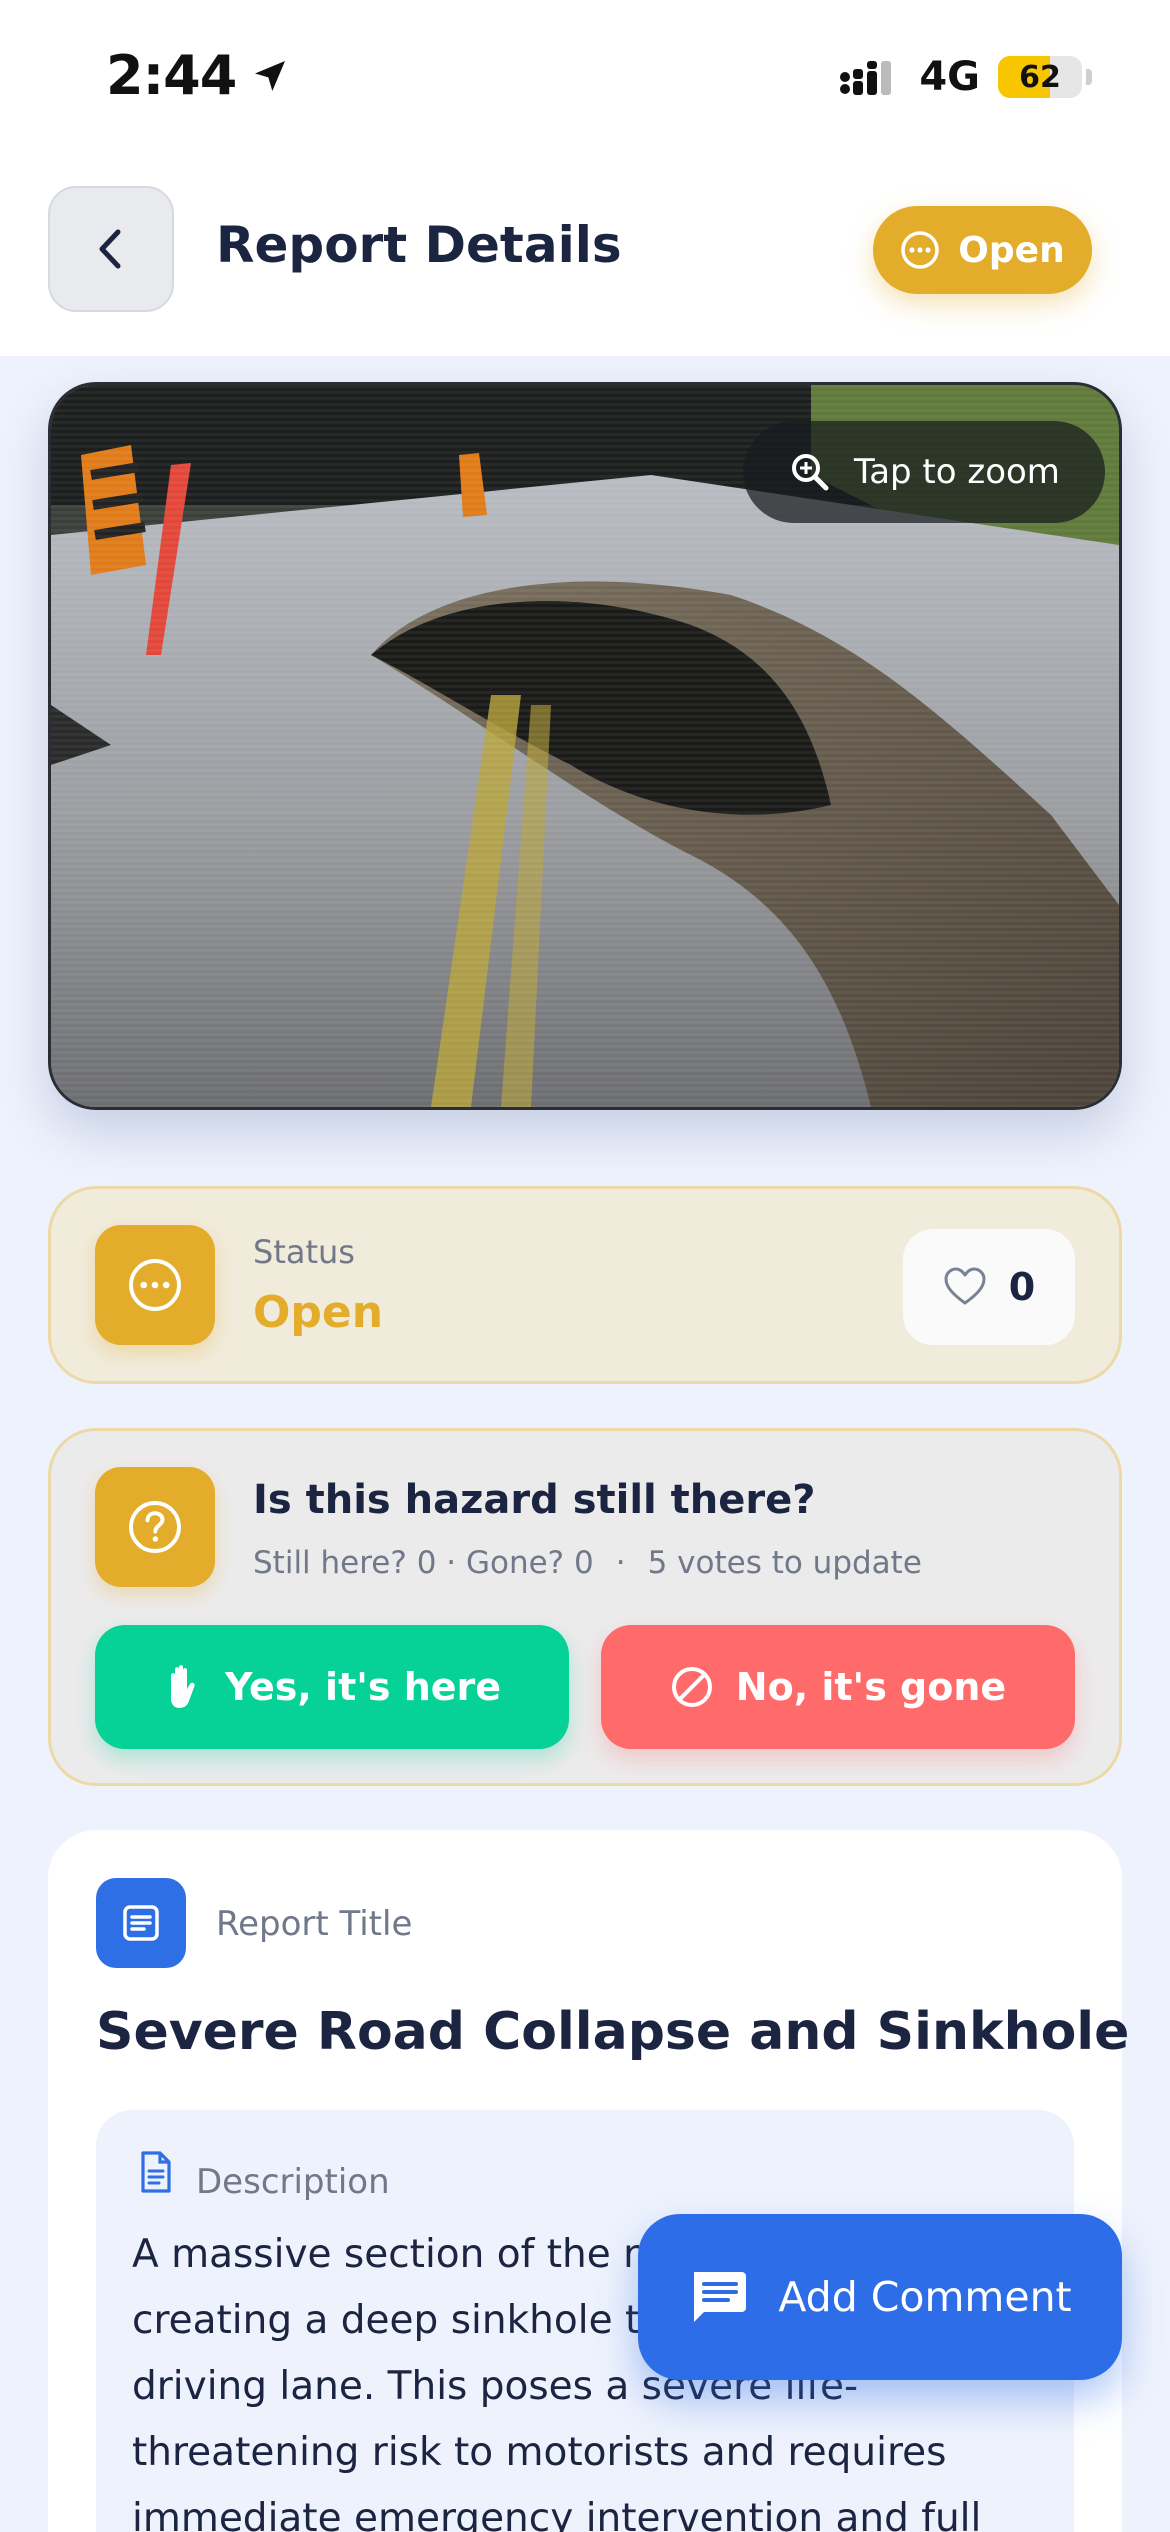  What do you see at coordinates (989, 1287) in the screenshot?
I see `like-button: 0` at bounding box center [989, 1287].